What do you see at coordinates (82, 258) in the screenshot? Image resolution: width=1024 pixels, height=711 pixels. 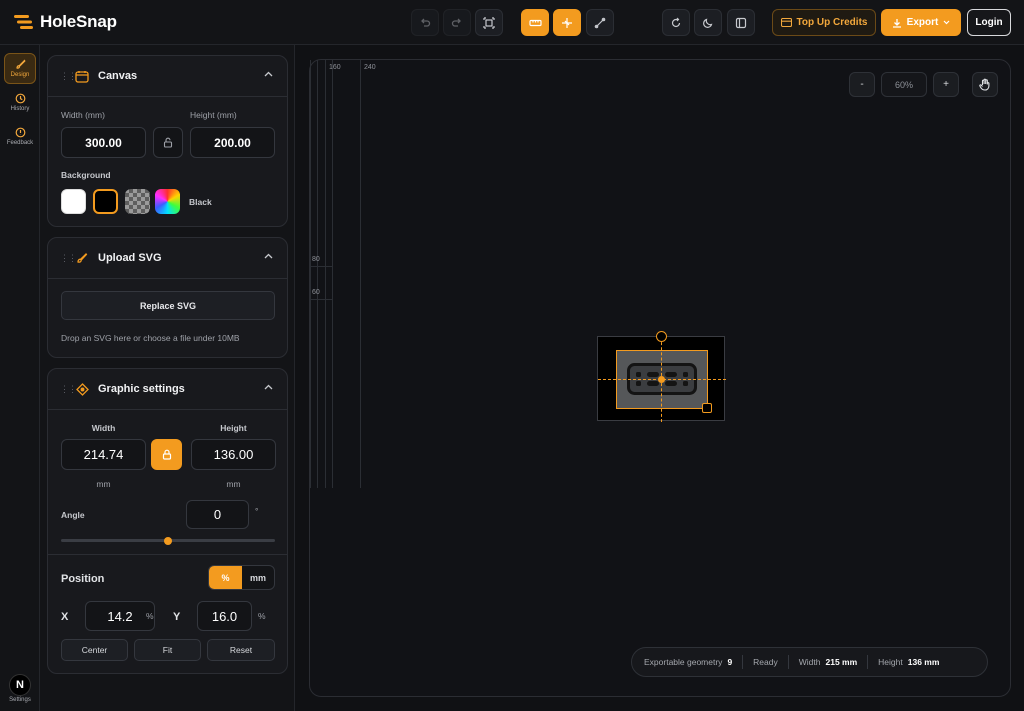 I see `pen-icon` at bounding box center [82, 258].